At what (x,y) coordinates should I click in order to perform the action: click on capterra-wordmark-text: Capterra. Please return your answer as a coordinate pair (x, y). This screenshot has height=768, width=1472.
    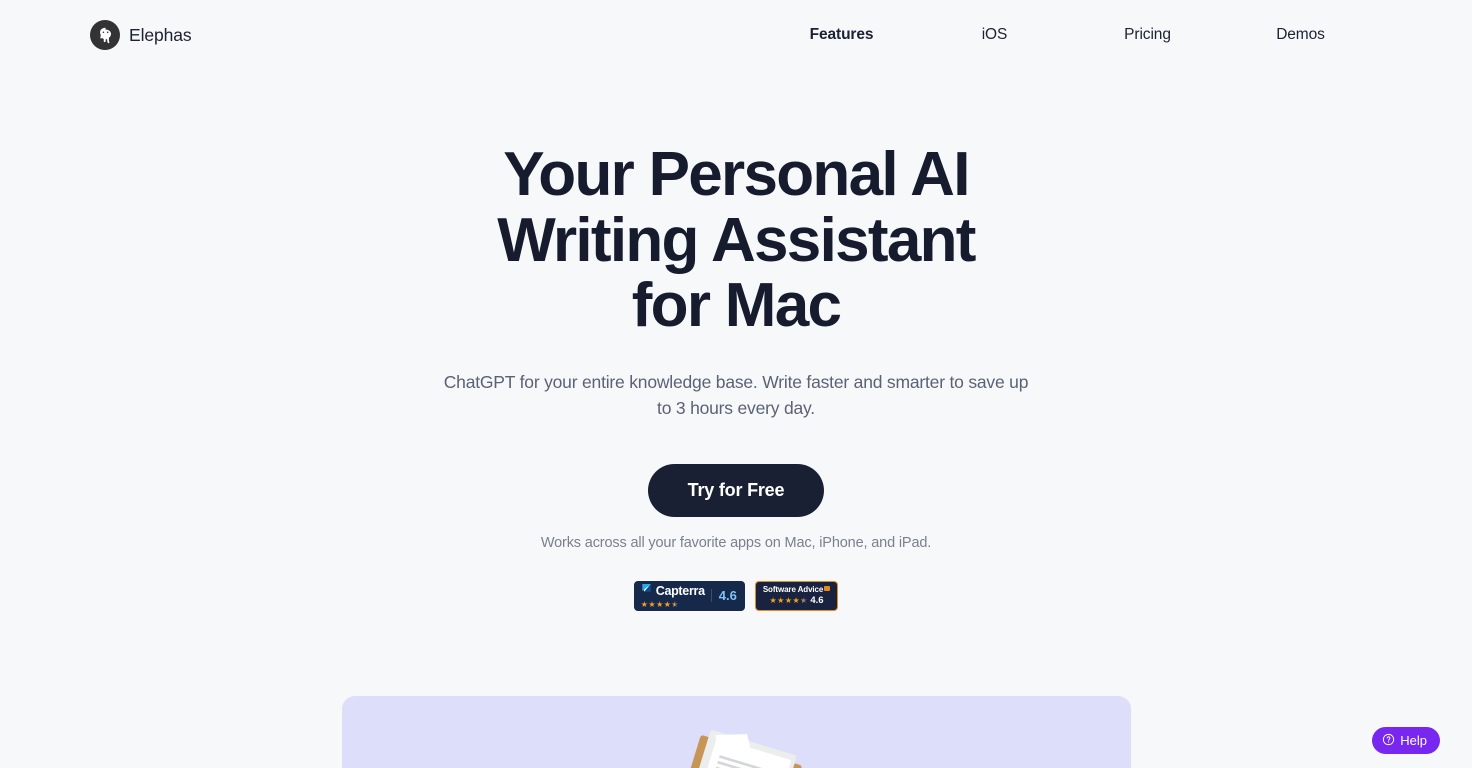
    Looking at the image, I should click on (680, 590).